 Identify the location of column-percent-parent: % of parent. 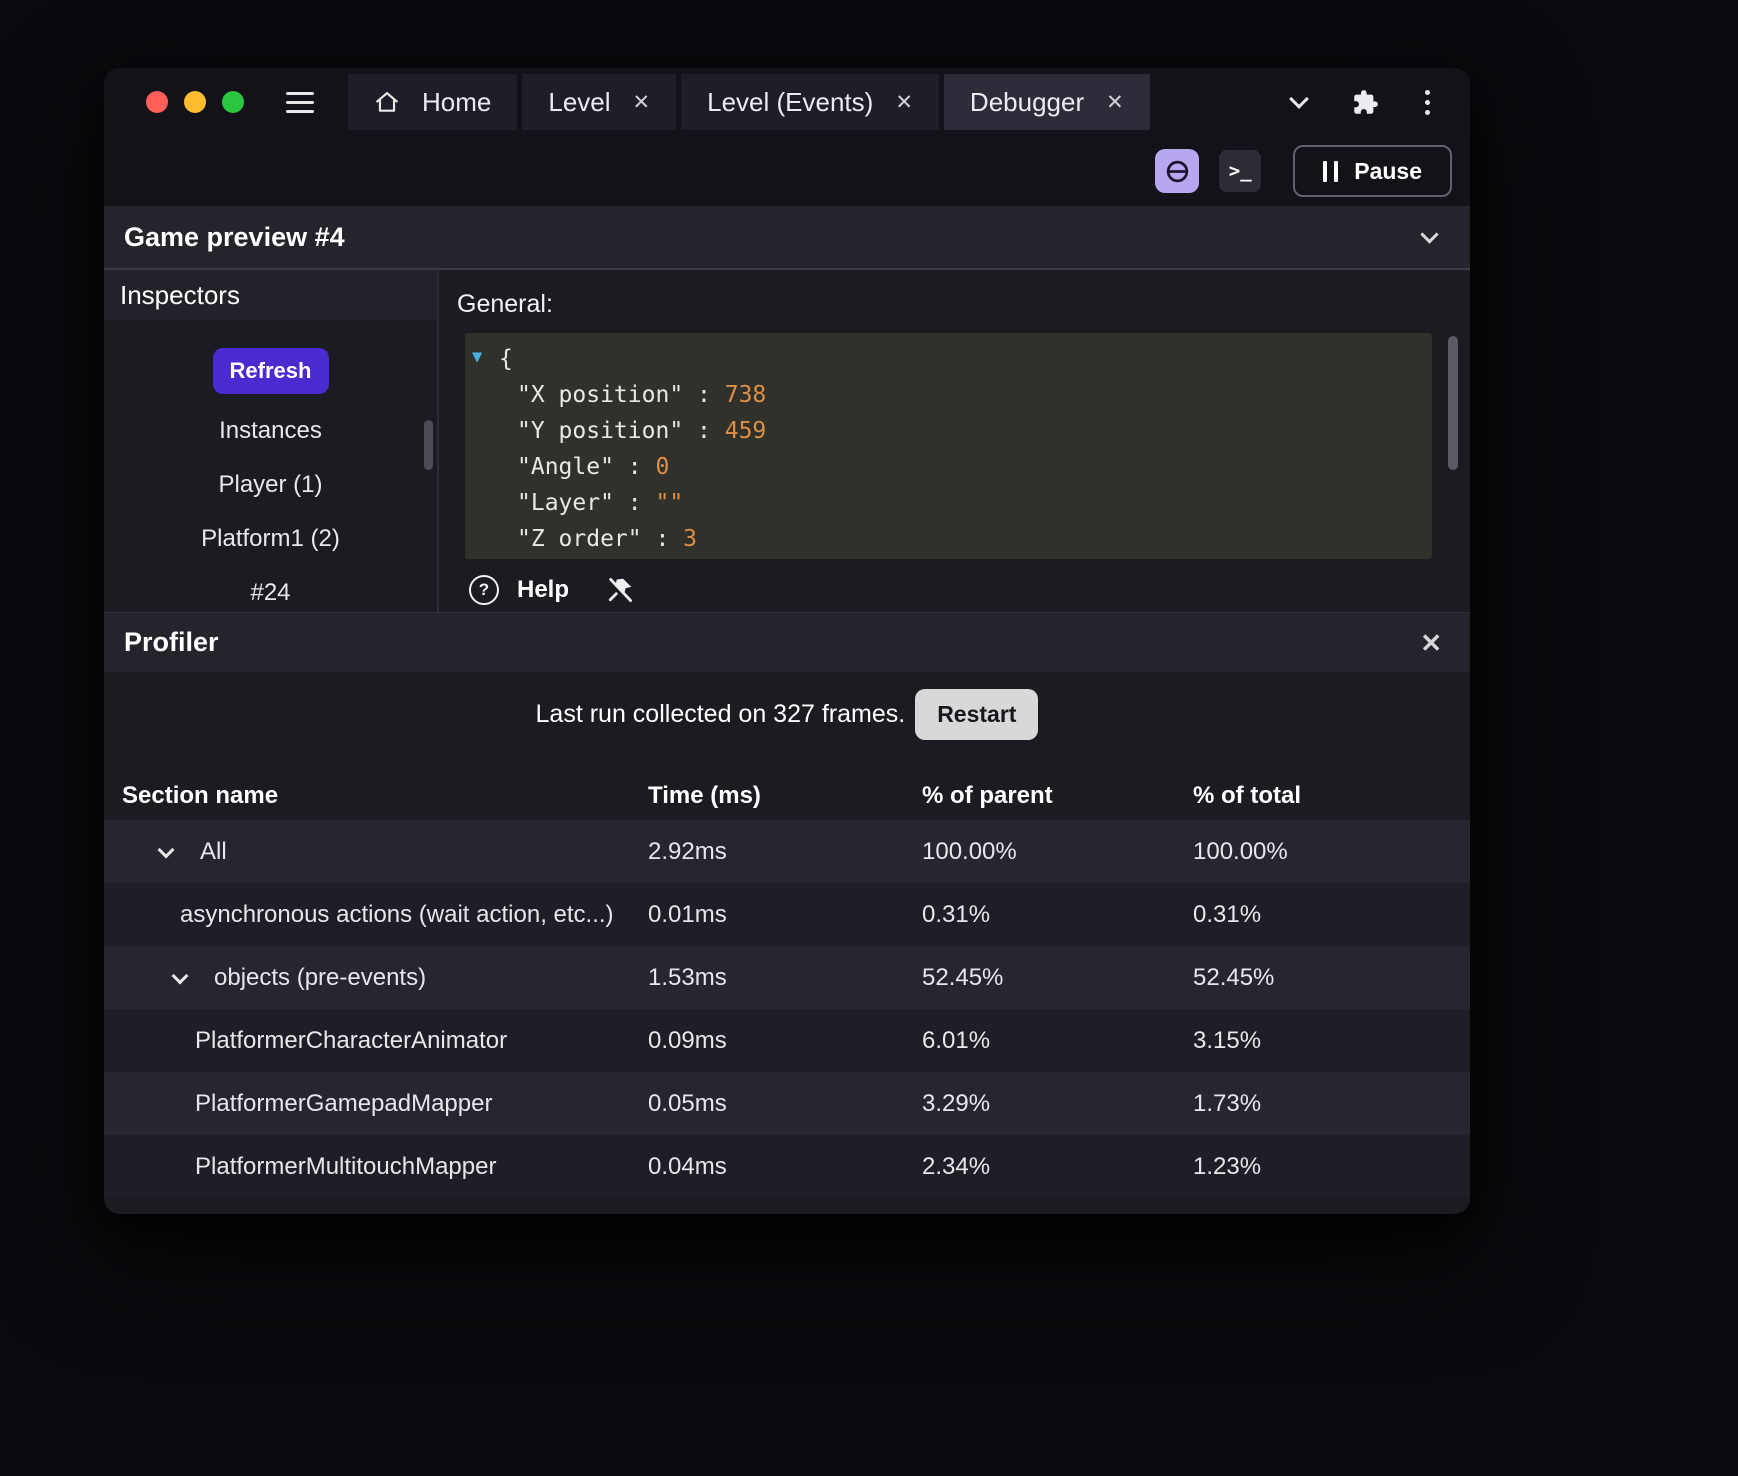
(987, 795).